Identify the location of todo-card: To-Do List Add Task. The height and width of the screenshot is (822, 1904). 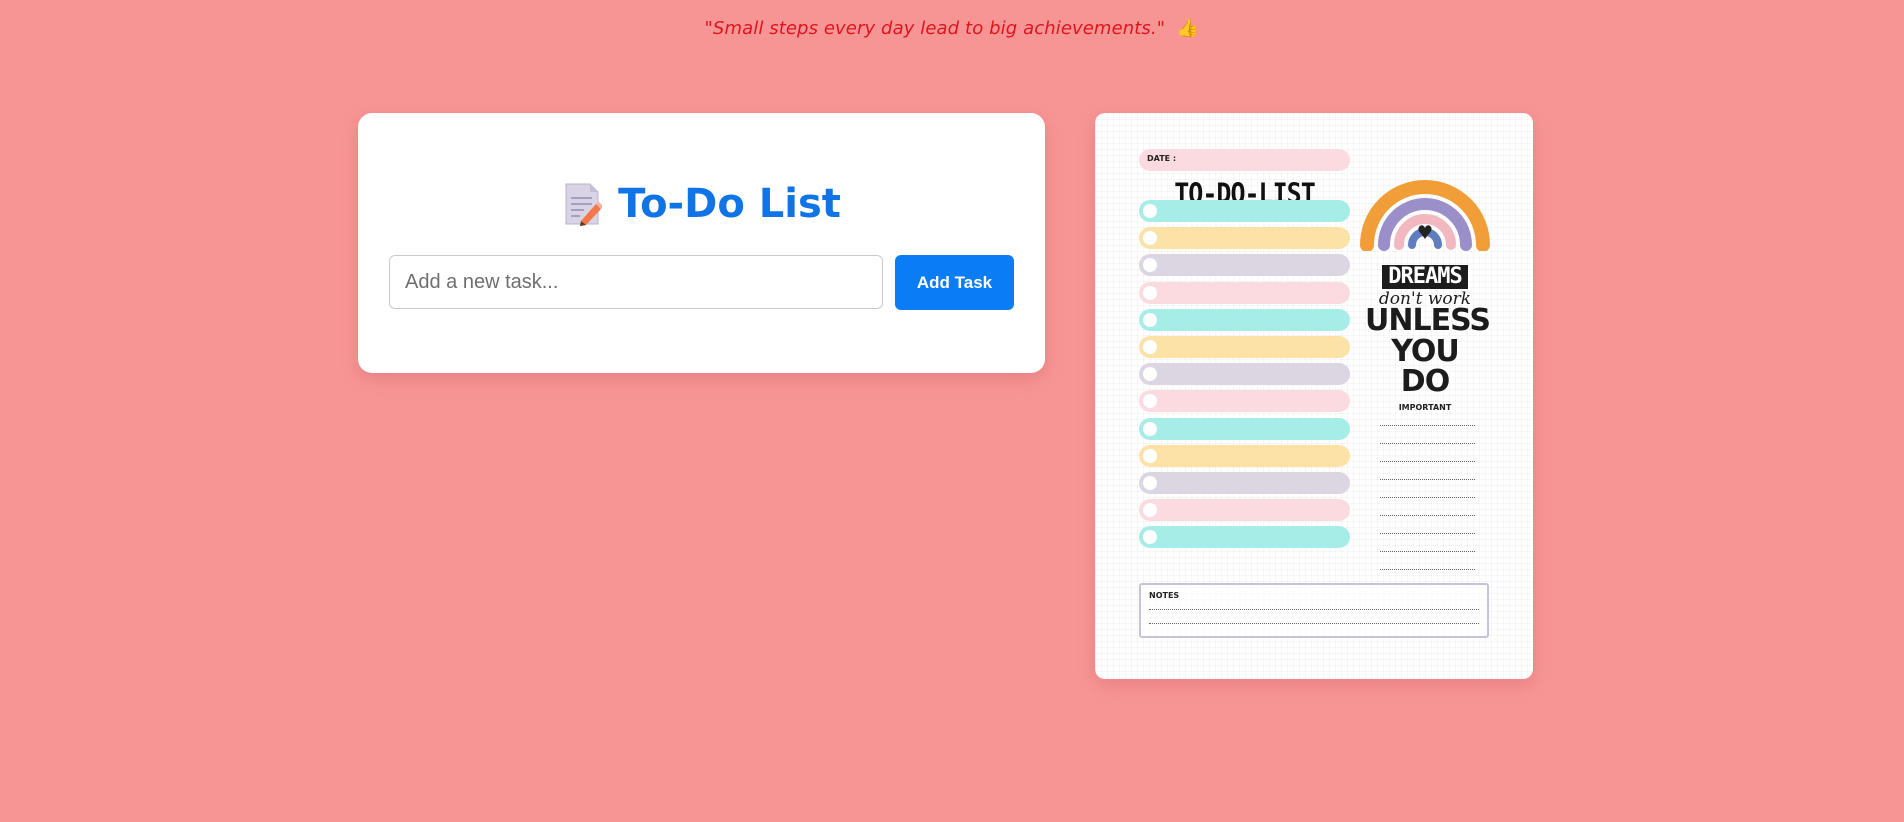
(701, 243).